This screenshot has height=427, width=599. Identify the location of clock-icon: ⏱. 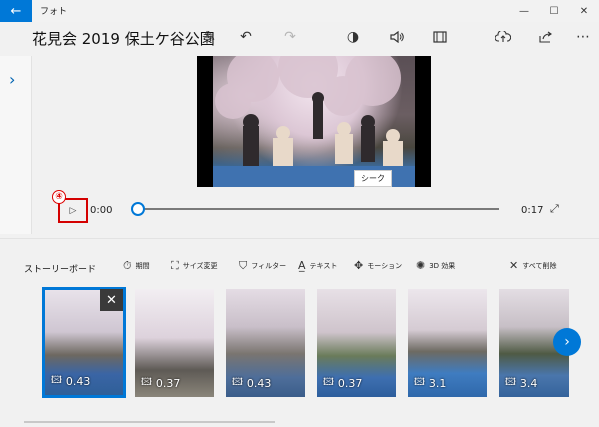
(127, 265).